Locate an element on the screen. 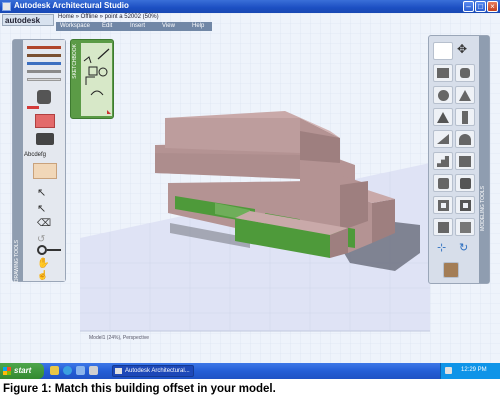 This screenshot has width=500, height=401. close-button: × is located at coordinates (492, 6).